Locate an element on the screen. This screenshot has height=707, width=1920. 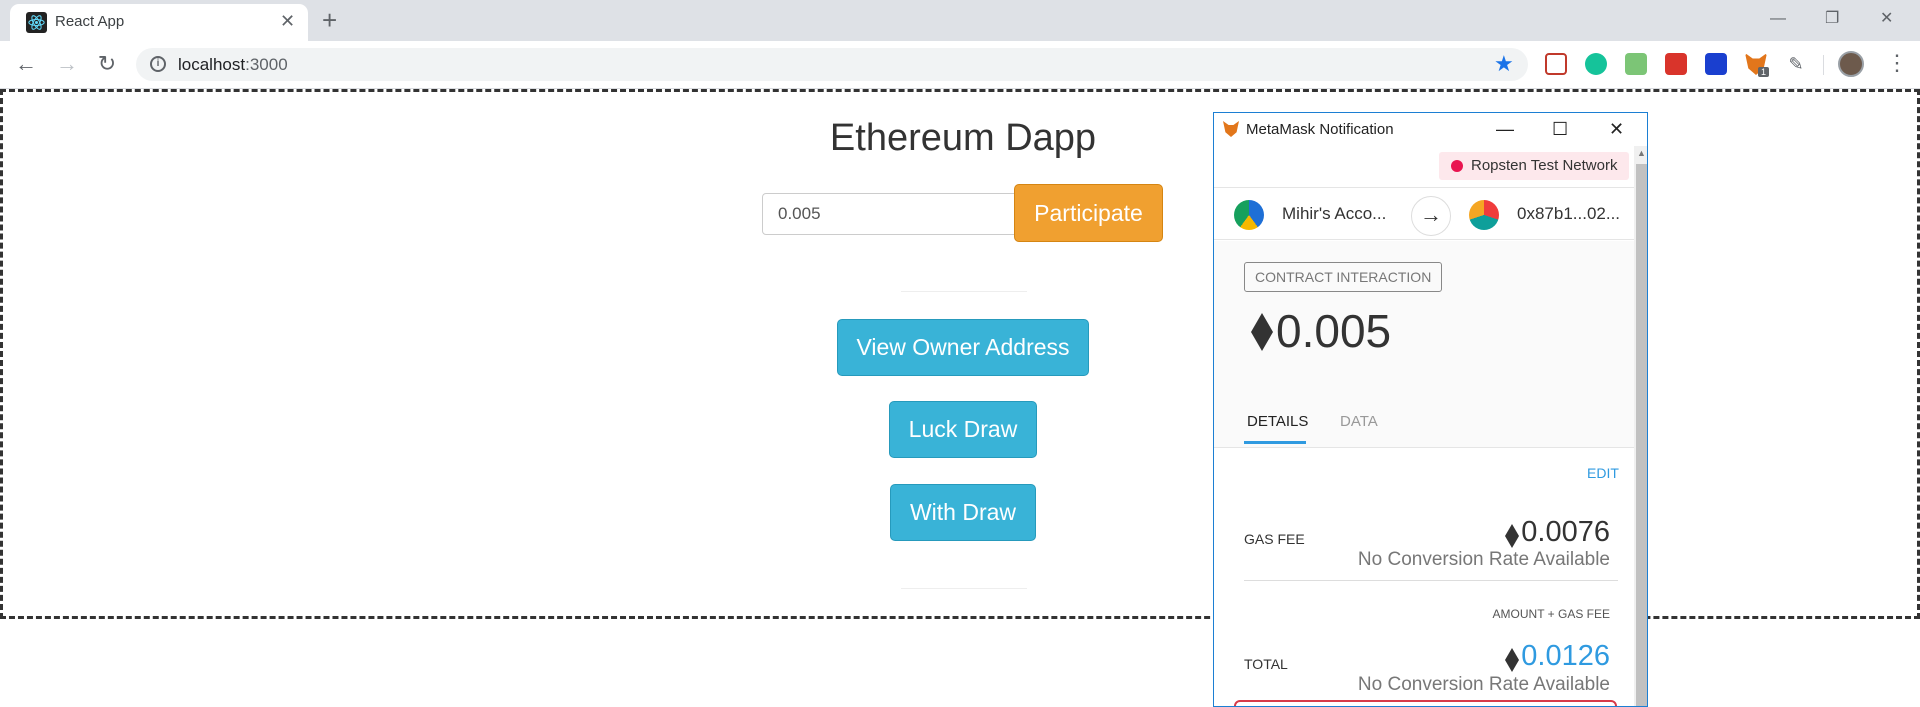
forward-icon: → is located at coordinates (67, 64).